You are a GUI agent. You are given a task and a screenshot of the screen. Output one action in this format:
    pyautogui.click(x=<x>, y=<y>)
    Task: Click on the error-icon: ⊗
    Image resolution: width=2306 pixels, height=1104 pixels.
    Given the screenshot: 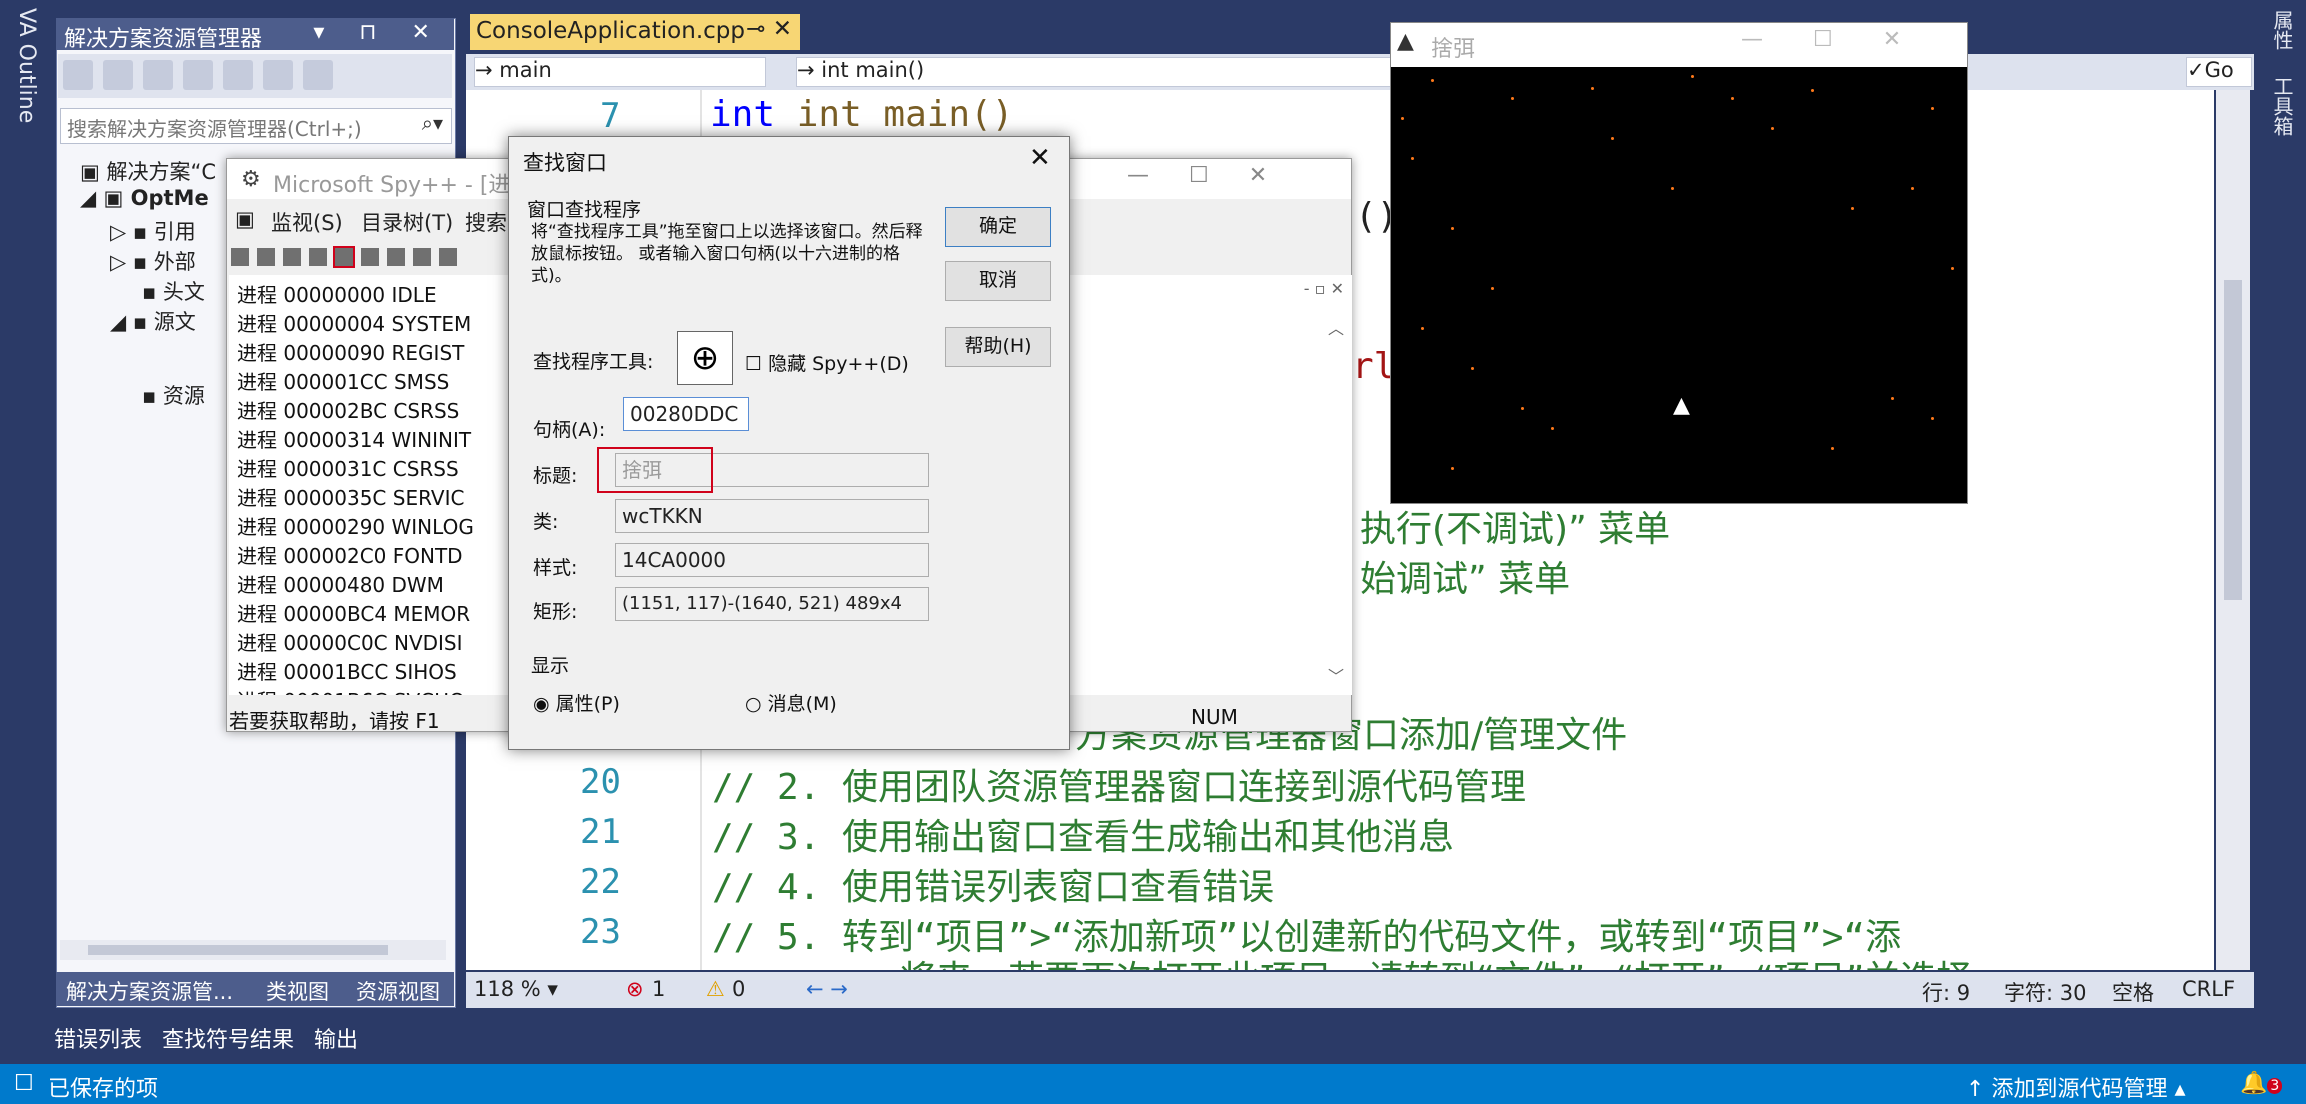 What is the action you would take?
    pyautogui.click(x=635, y=989)
    